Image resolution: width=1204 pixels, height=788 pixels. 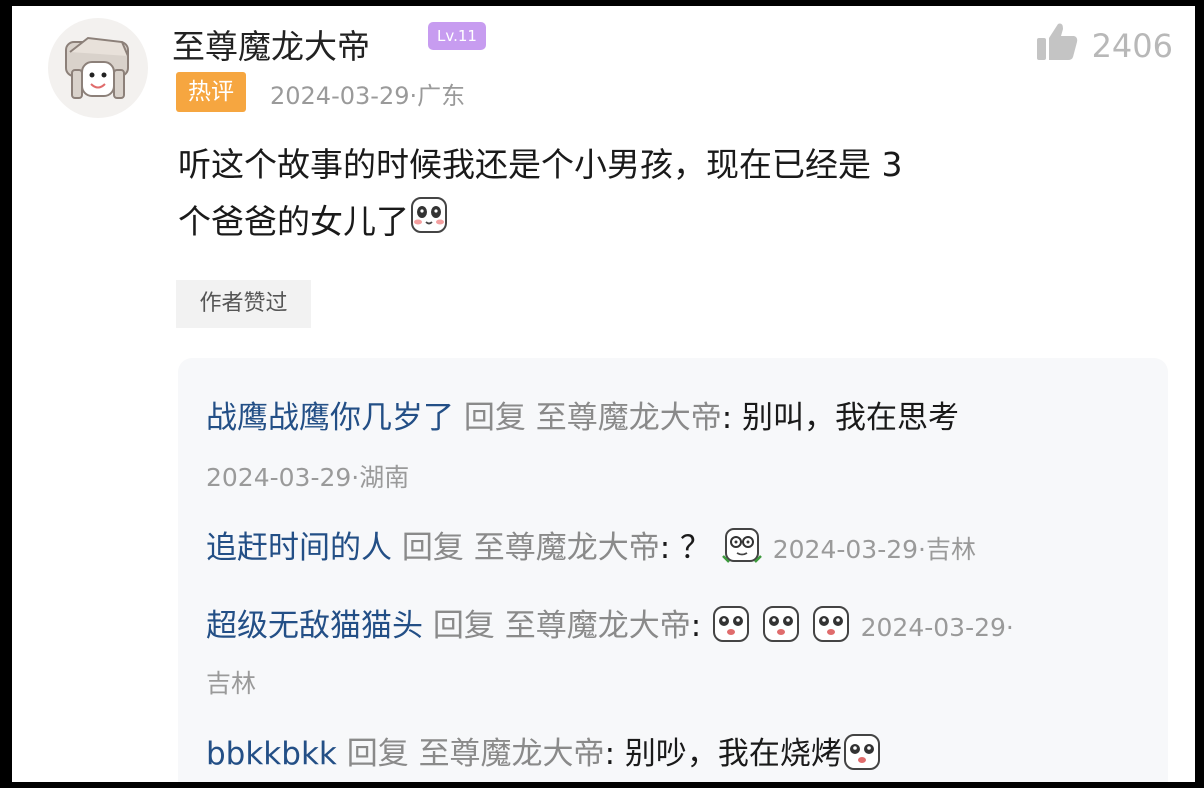 I want to click on reply-date: 2024-03-29·, so click(x=937, y=627).